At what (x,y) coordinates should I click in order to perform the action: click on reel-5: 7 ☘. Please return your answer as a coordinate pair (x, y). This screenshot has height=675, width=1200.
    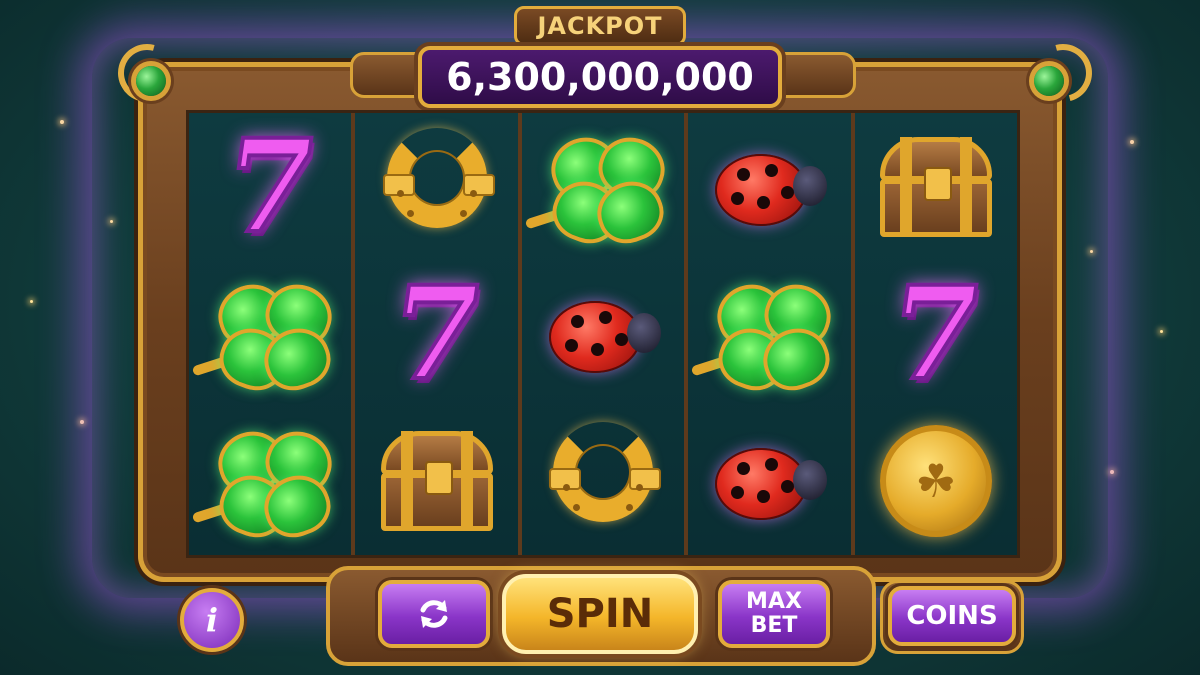
    Looking at the image, I should click on (936, 334).